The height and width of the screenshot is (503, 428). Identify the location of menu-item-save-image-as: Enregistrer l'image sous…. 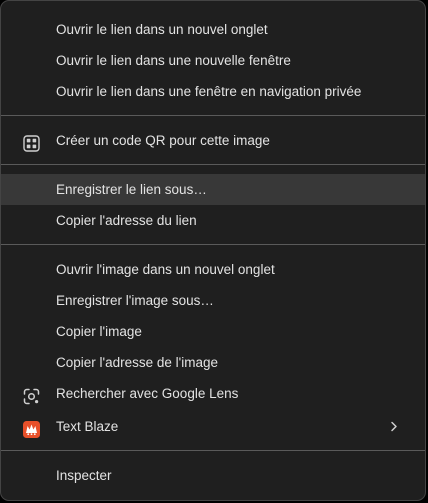
(213, 300).